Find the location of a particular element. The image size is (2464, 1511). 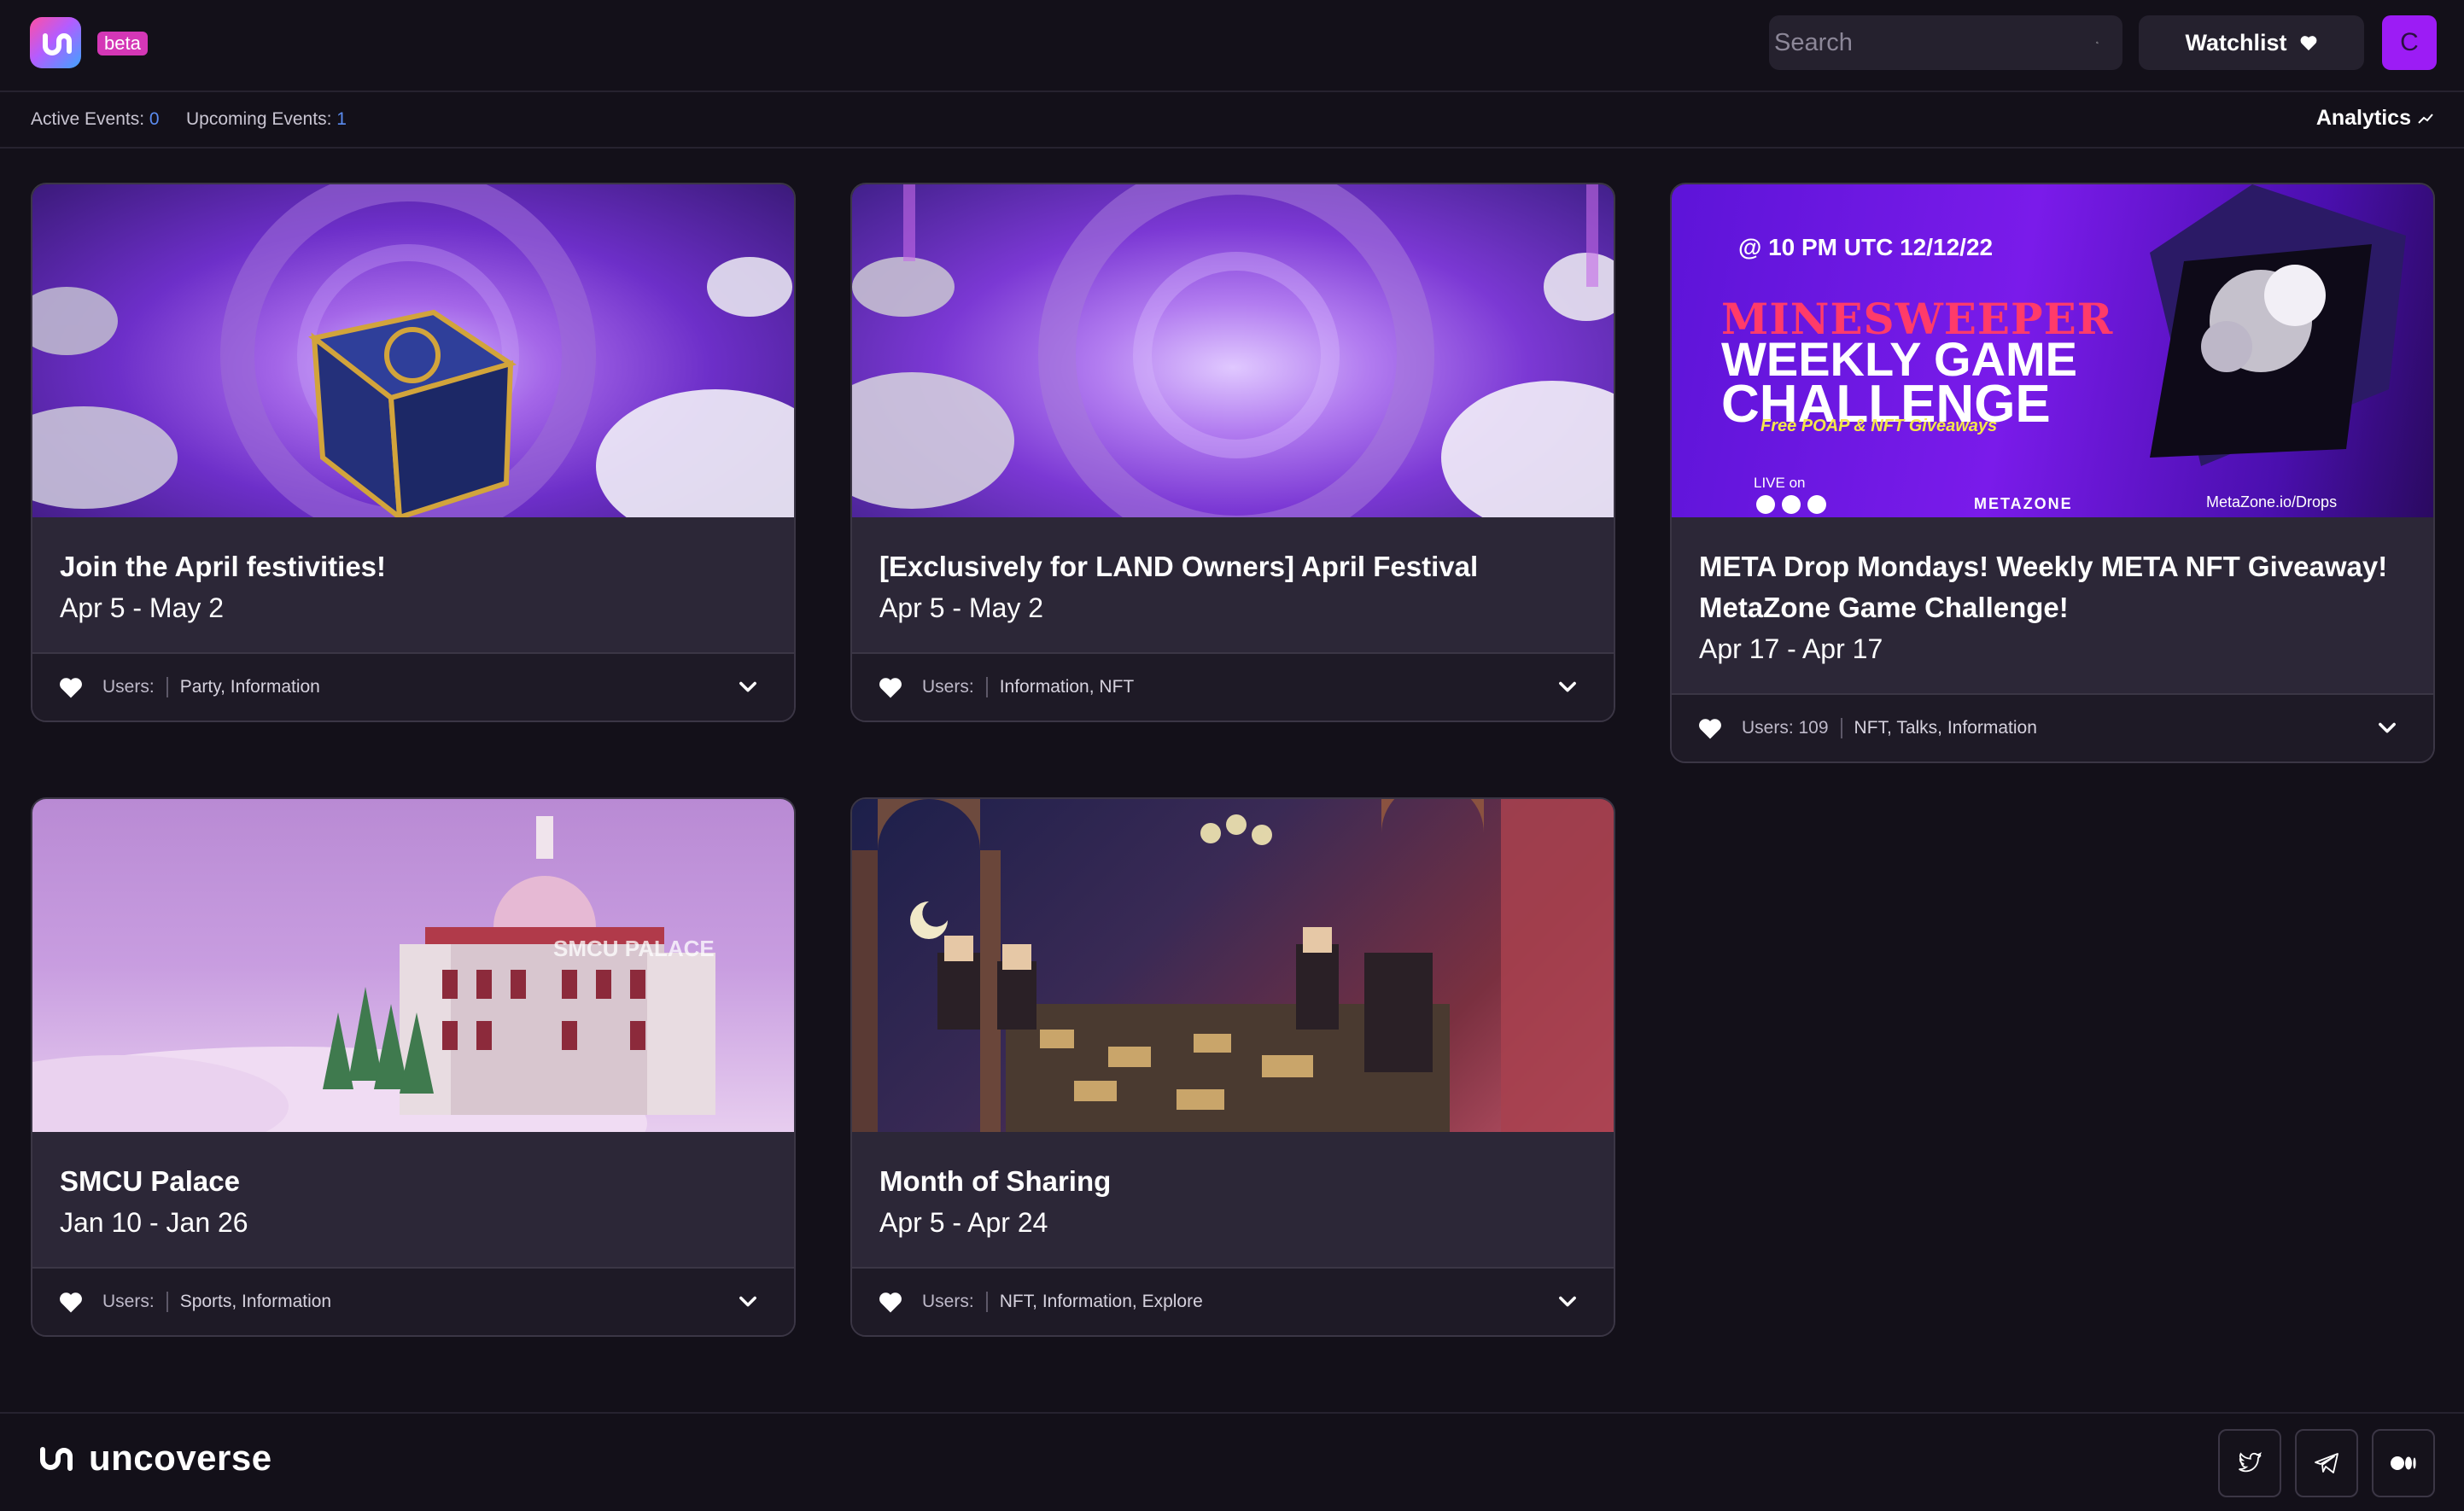

event-dates: Jan 10 - Jan 26 is located at coordinates (154, 1222).